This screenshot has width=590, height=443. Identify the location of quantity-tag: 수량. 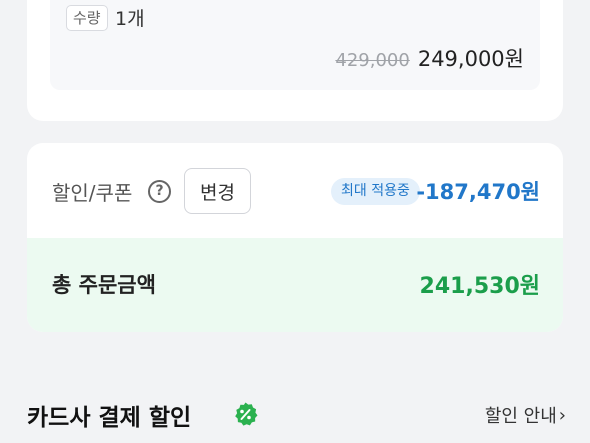
(87, 18).